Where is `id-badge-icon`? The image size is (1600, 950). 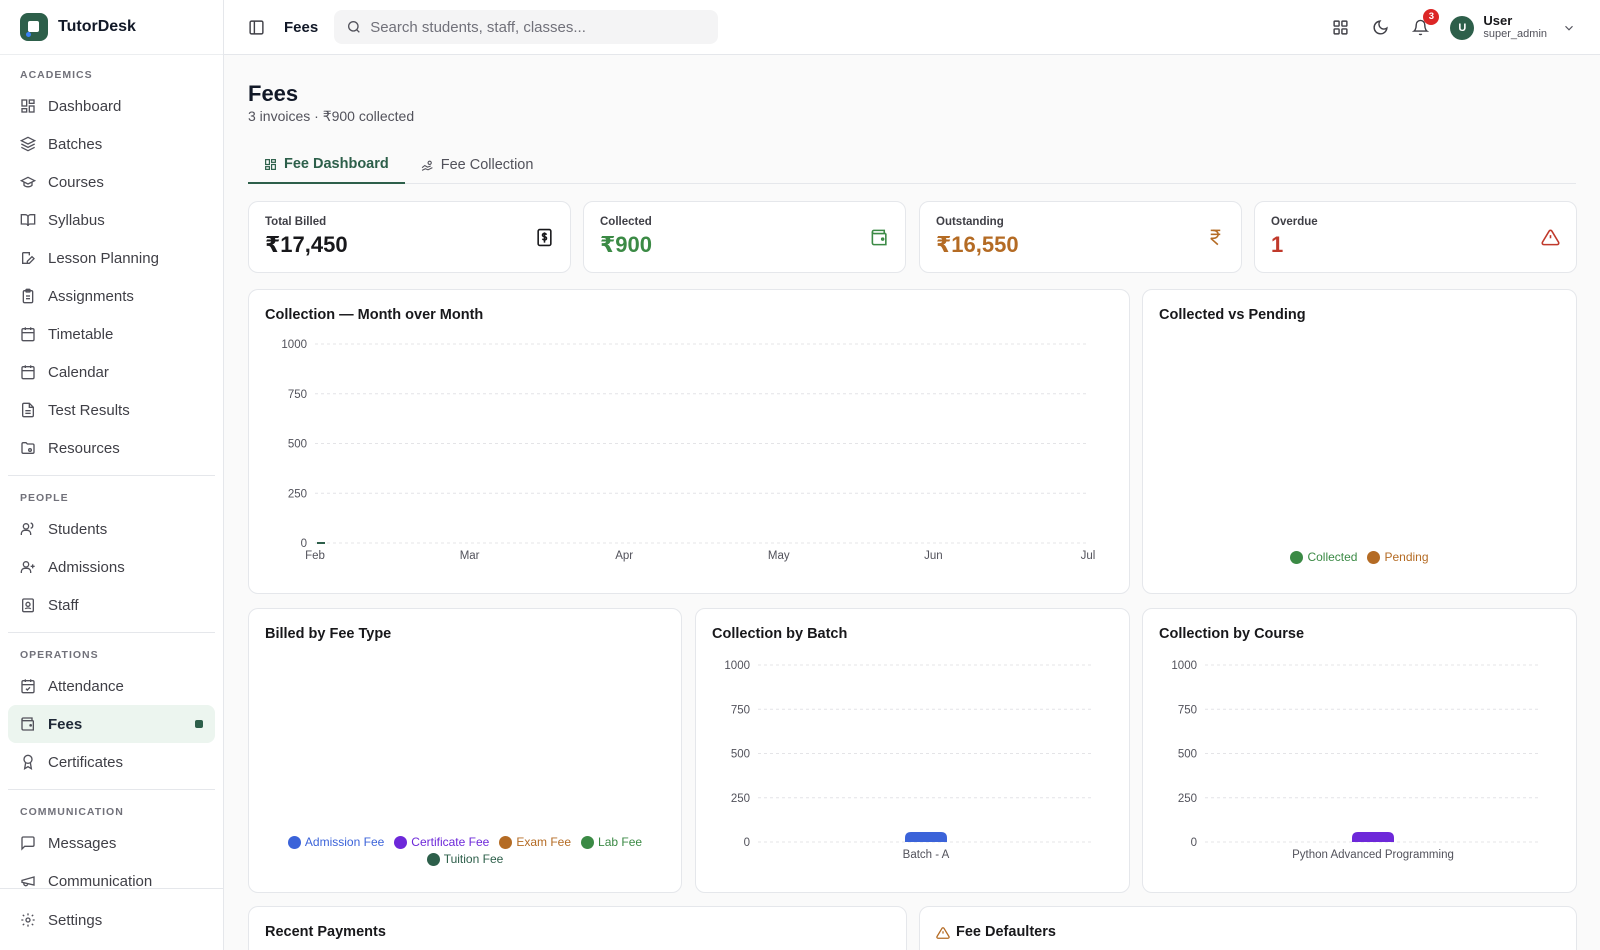
id-badge-icon is located at coordinates (28, 605).